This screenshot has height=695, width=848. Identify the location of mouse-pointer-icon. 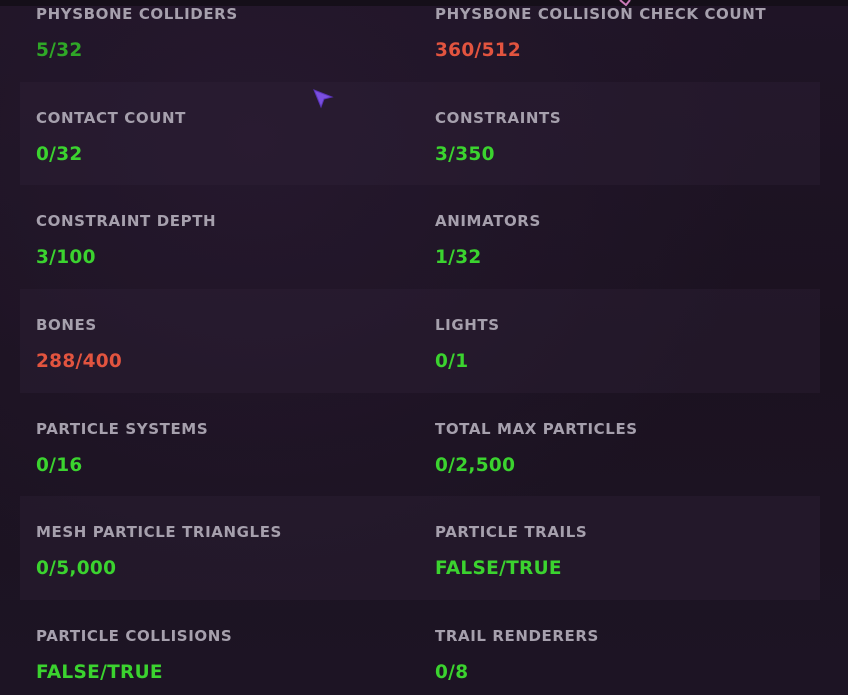
(323, 99).